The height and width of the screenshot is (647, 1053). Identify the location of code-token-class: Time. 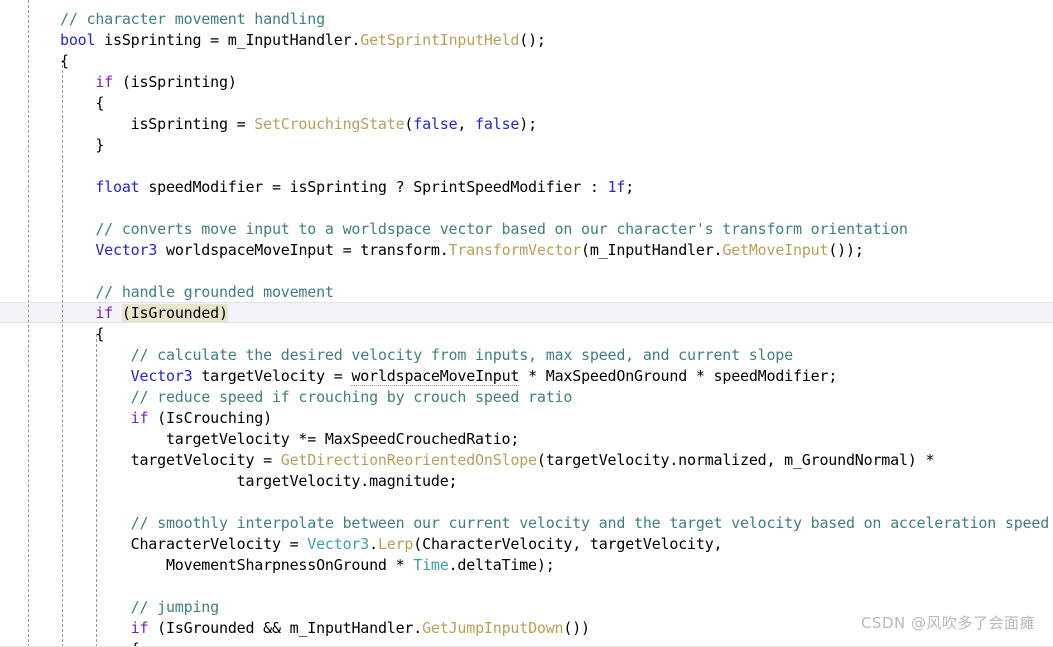
(431, 565).